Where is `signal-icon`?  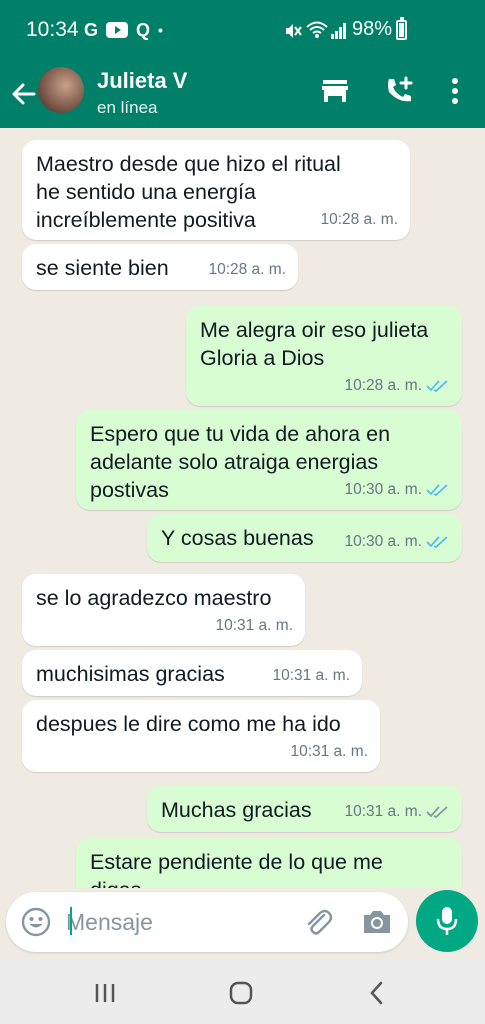
signal-icon is located at coordinates (338, 31).